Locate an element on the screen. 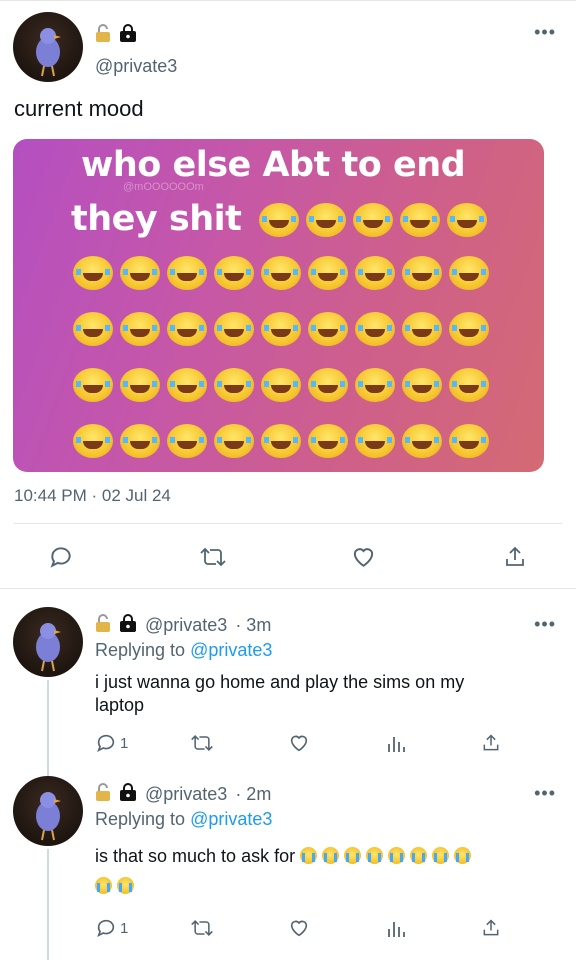 This screenshot has width=576, height=960. reply-header: @private3 · 2m is located at coordinates (183, 794).